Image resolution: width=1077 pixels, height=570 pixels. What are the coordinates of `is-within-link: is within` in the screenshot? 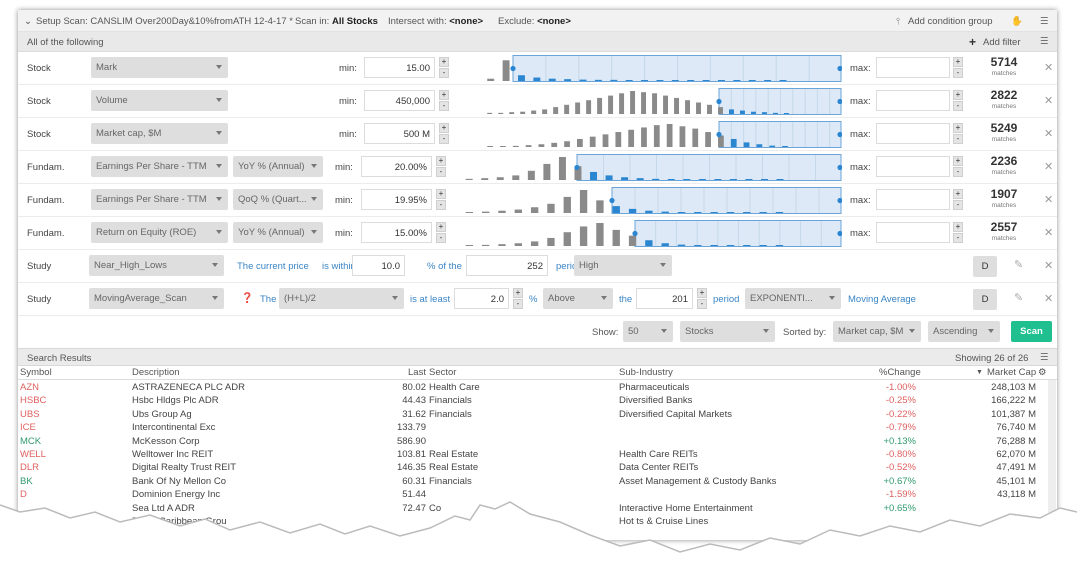 It's located at (339, 266).